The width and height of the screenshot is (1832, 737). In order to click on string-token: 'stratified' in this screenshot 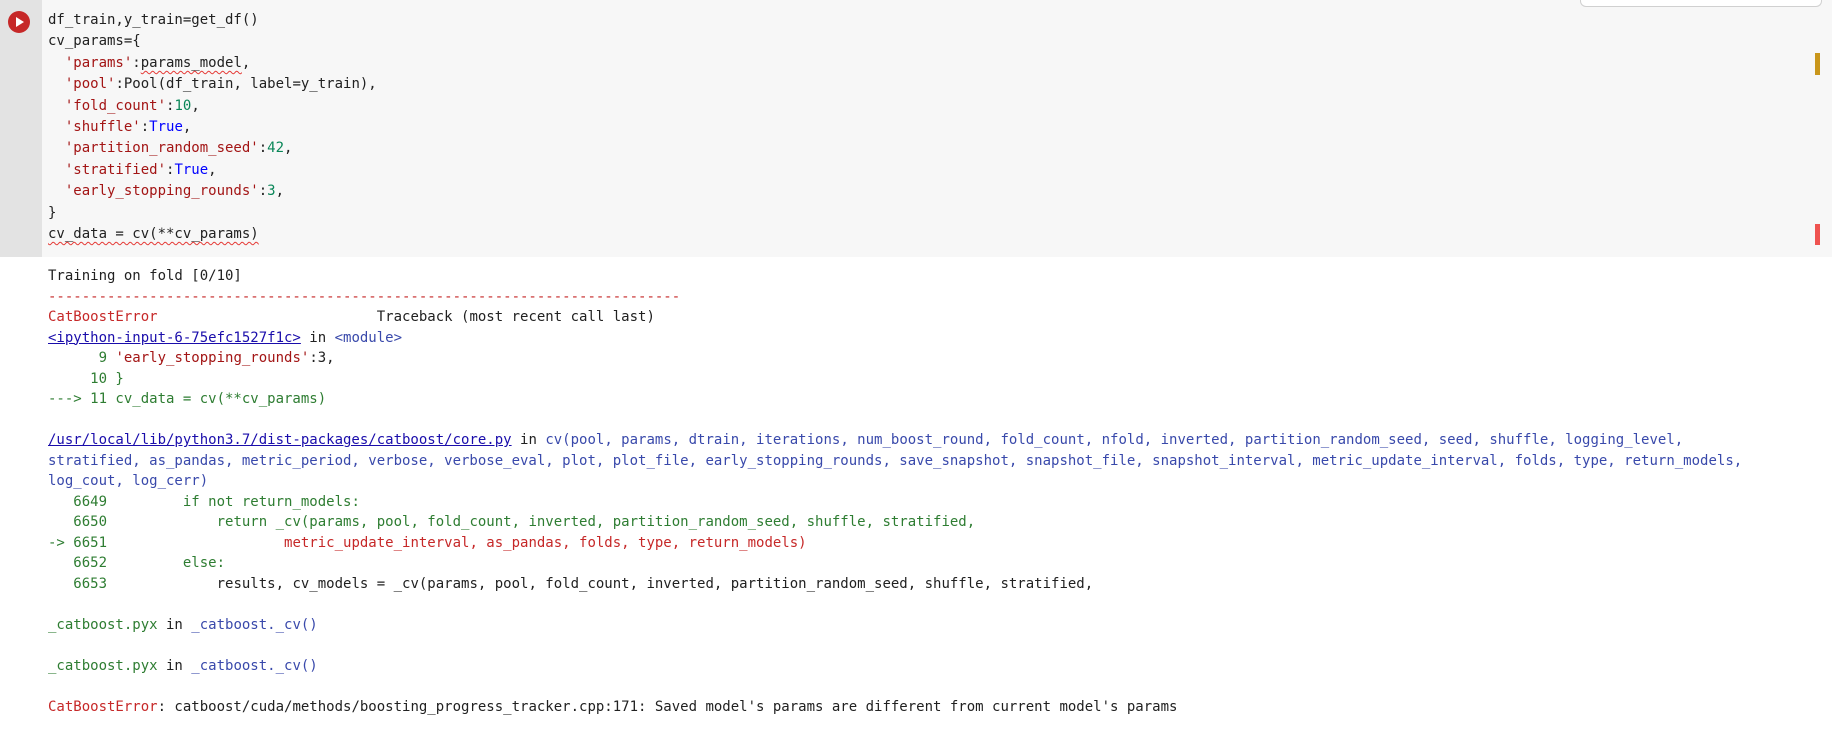, I will do `click(115, 169)`.